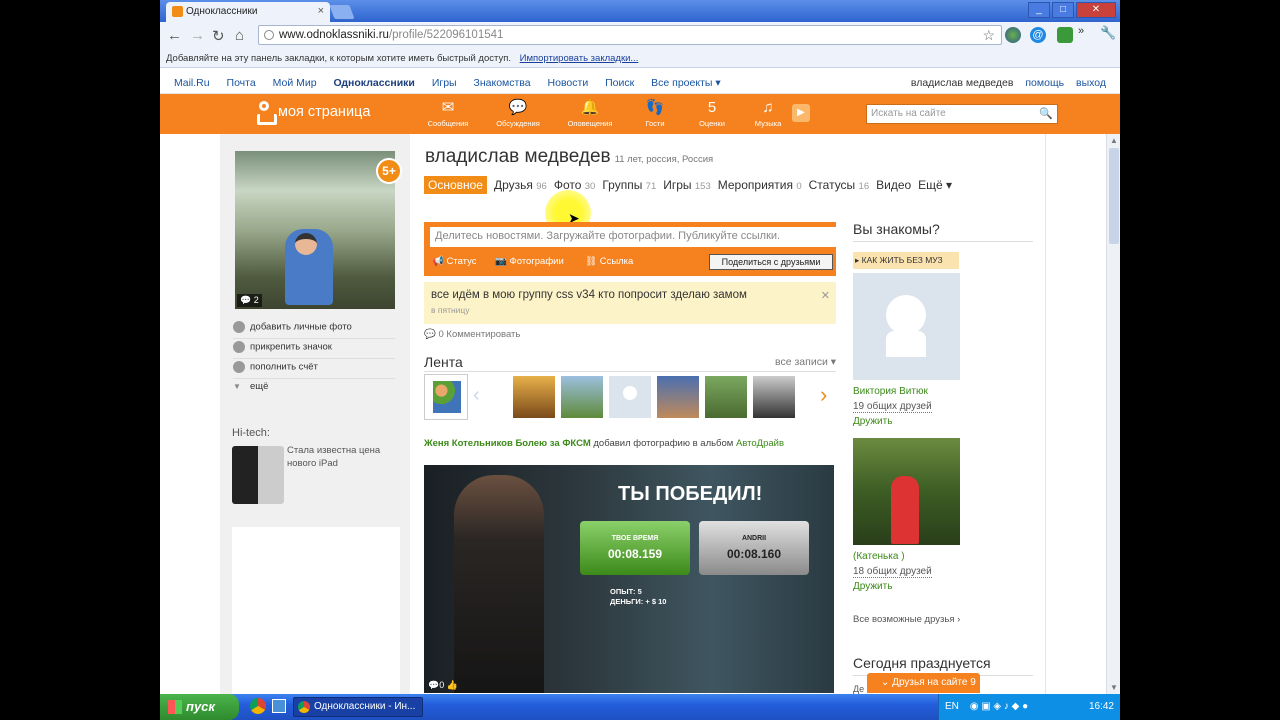 The width and height of the screenshot is (1280, 720). I want to click on globe-extension-icon, so click(1013, 35).